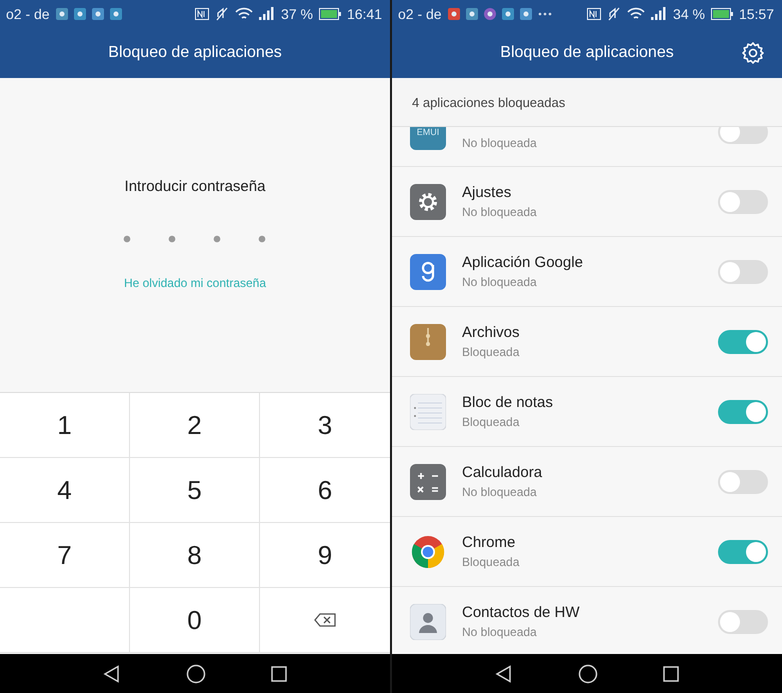 This screenshot has height=693, width=782. I want to click on settings-icon, so click(753, 53).